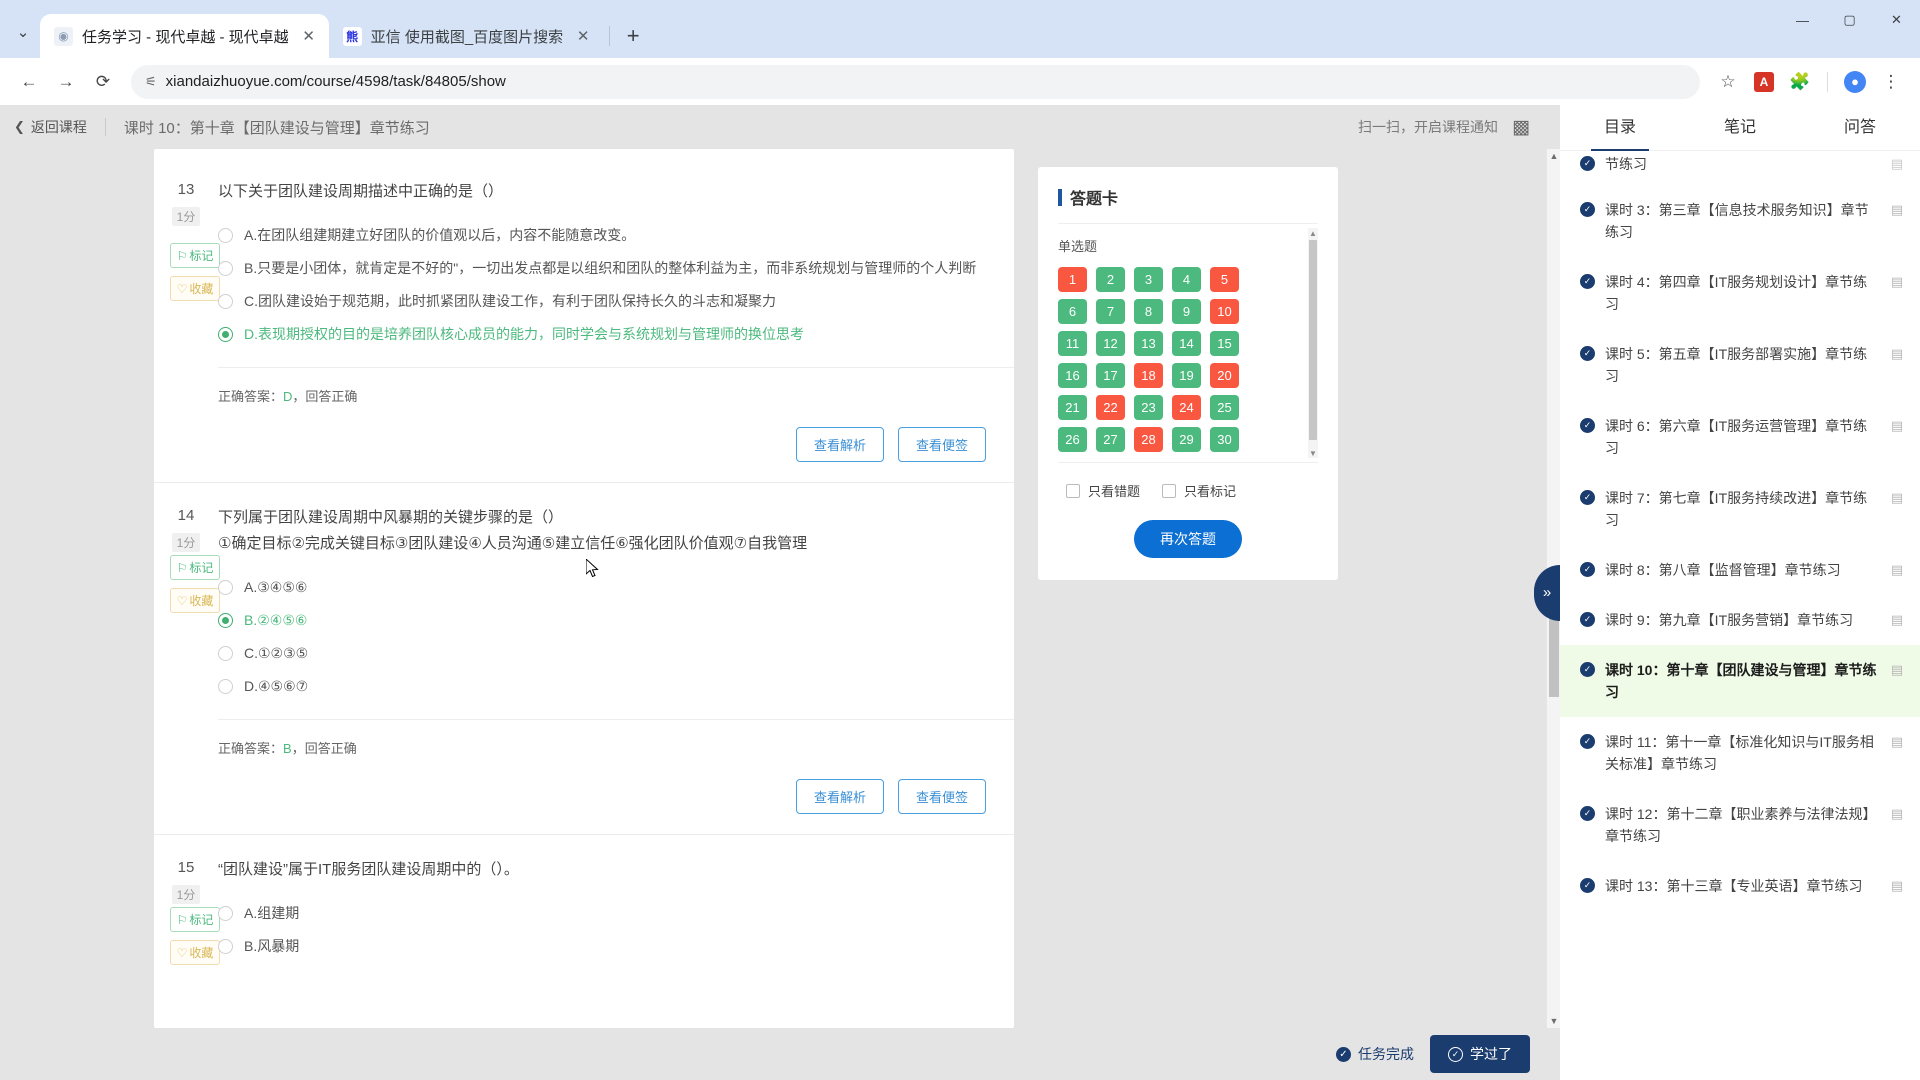 The width and height of the screenshot is (1920, 1080). What do you see at coordinates (29, 82) in the screenshot?
I see `back-icon: ←` at bounding box center [29, 82].